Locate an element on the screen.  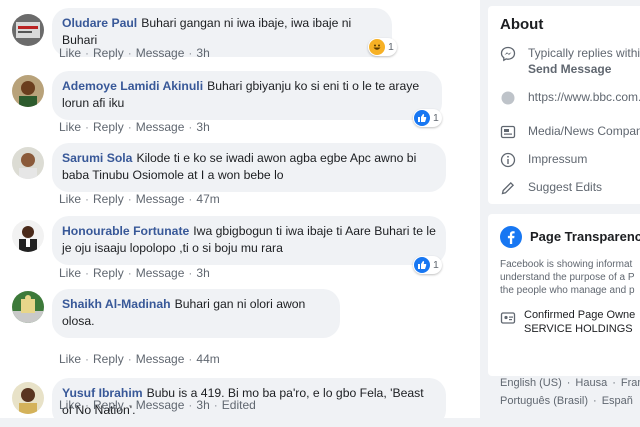
category-link: Media/News Company is located at coordinates (584, 131).